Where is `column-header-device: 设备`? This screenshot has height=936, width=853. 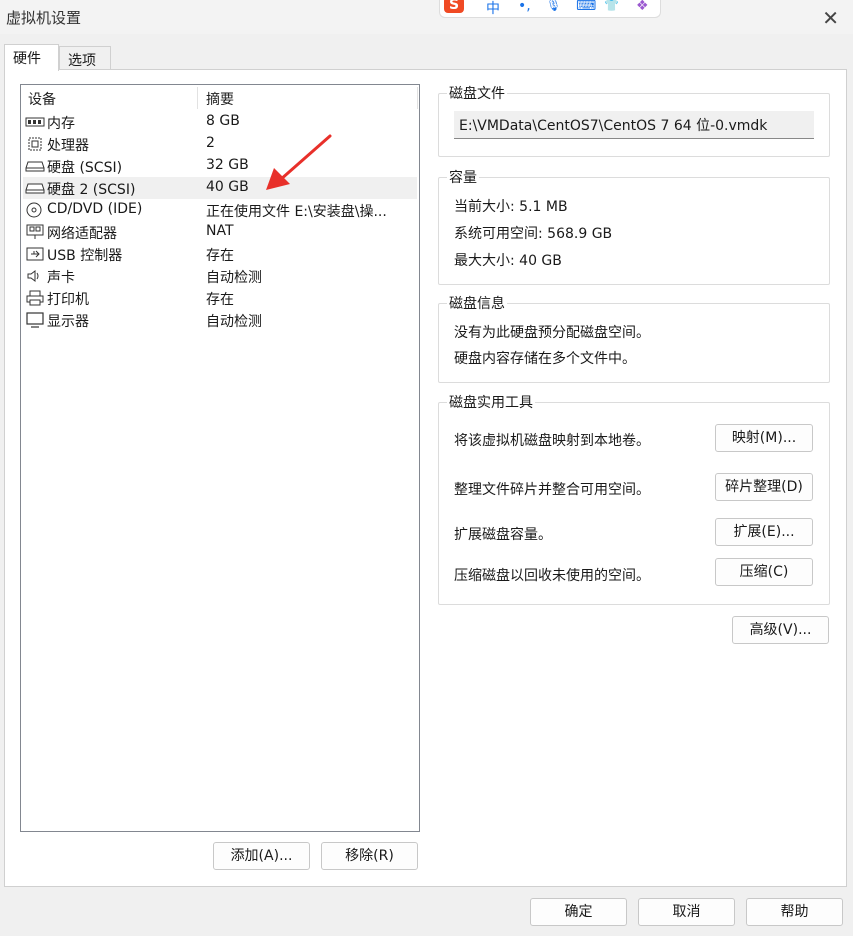 column-header-device: 设备 is located at coordinates (42, 99).